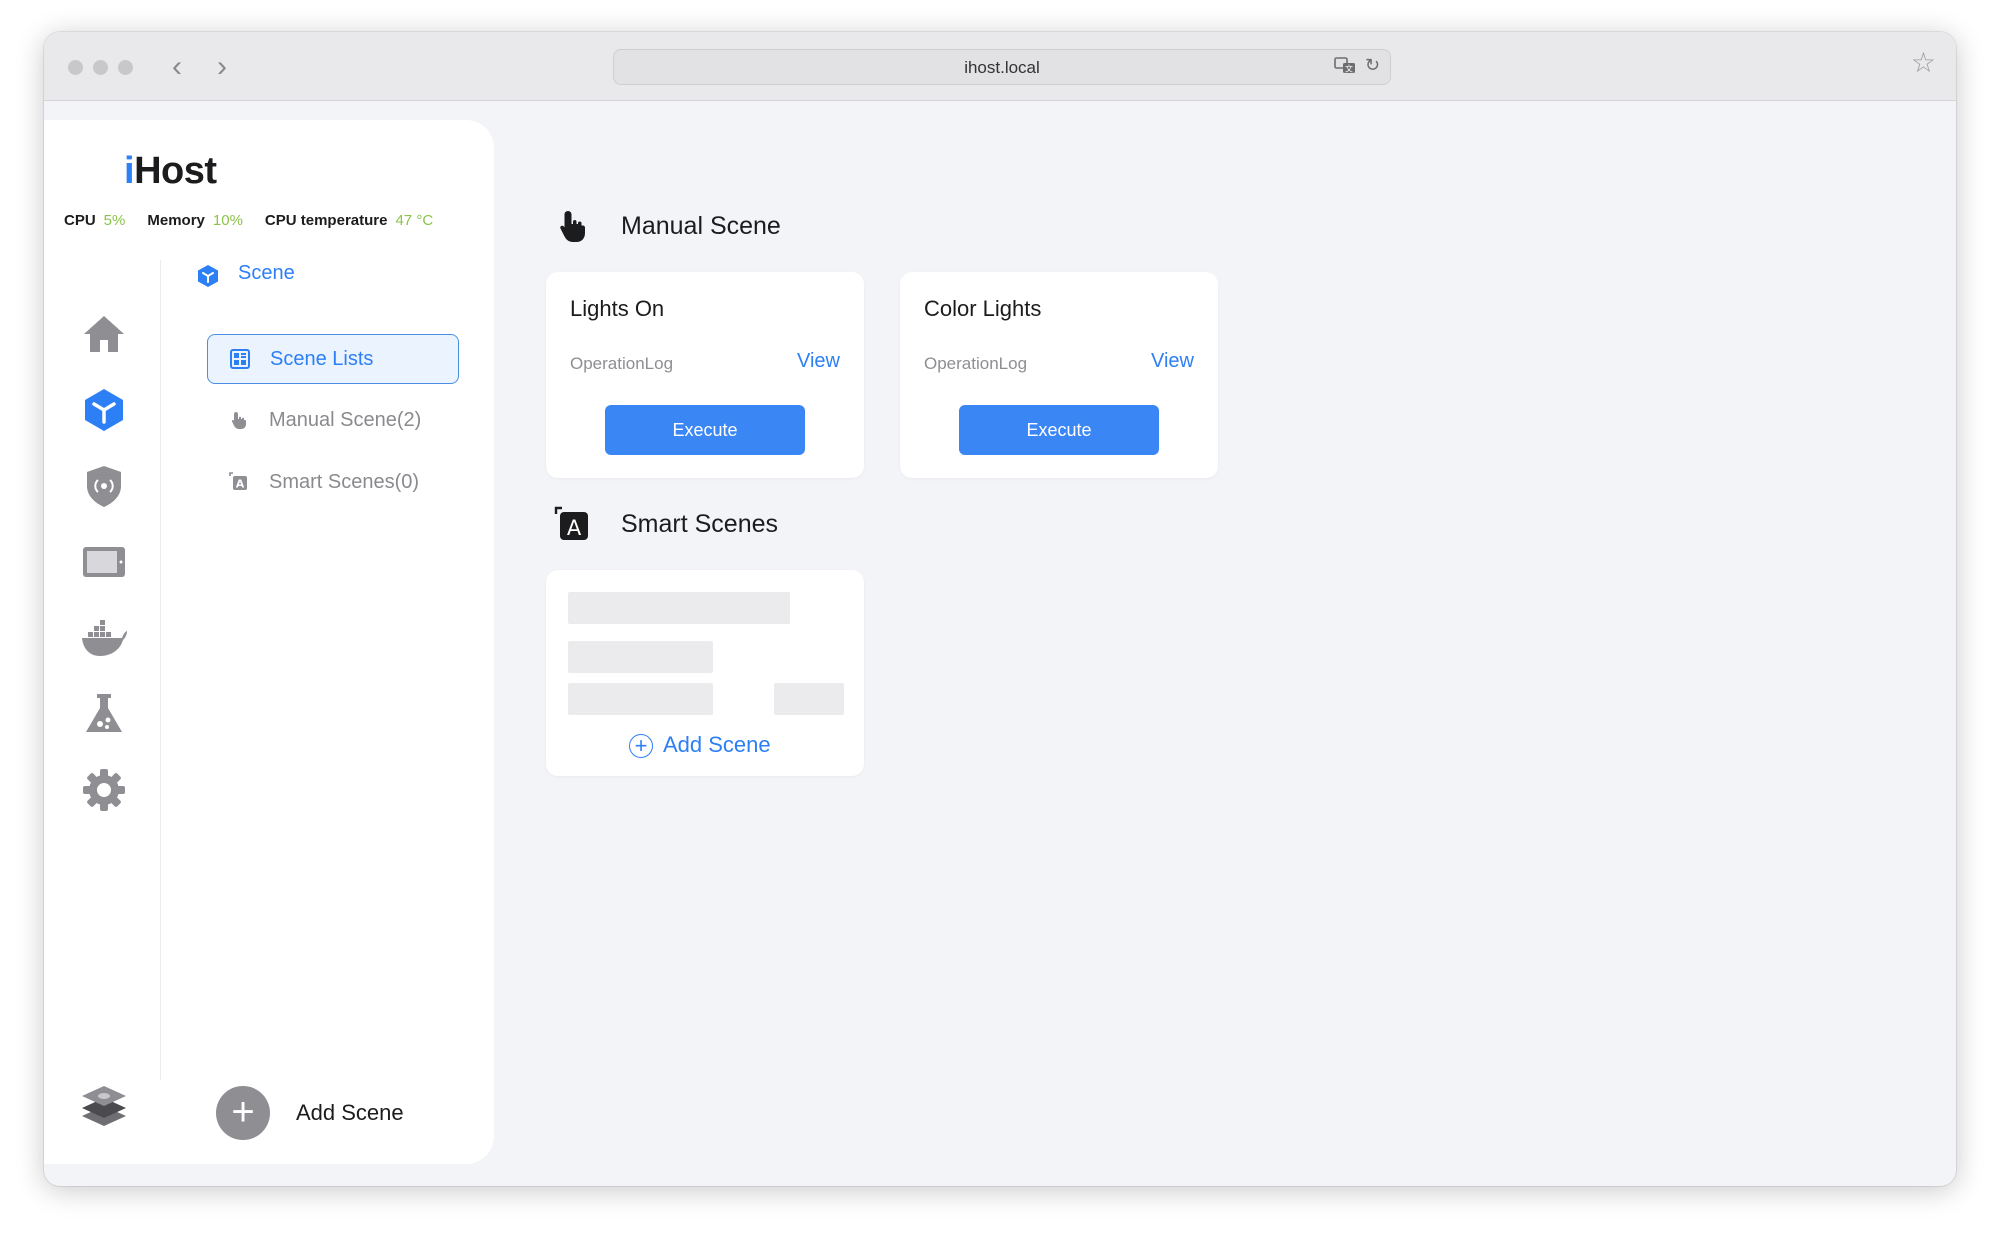 The image size is (2000, 1240). What do you see at coordinates (705, 375) in the screenshot?
I see `scene-card-lights-on: Lights On OperationLog View Execute` at bounding box center [705, 375].